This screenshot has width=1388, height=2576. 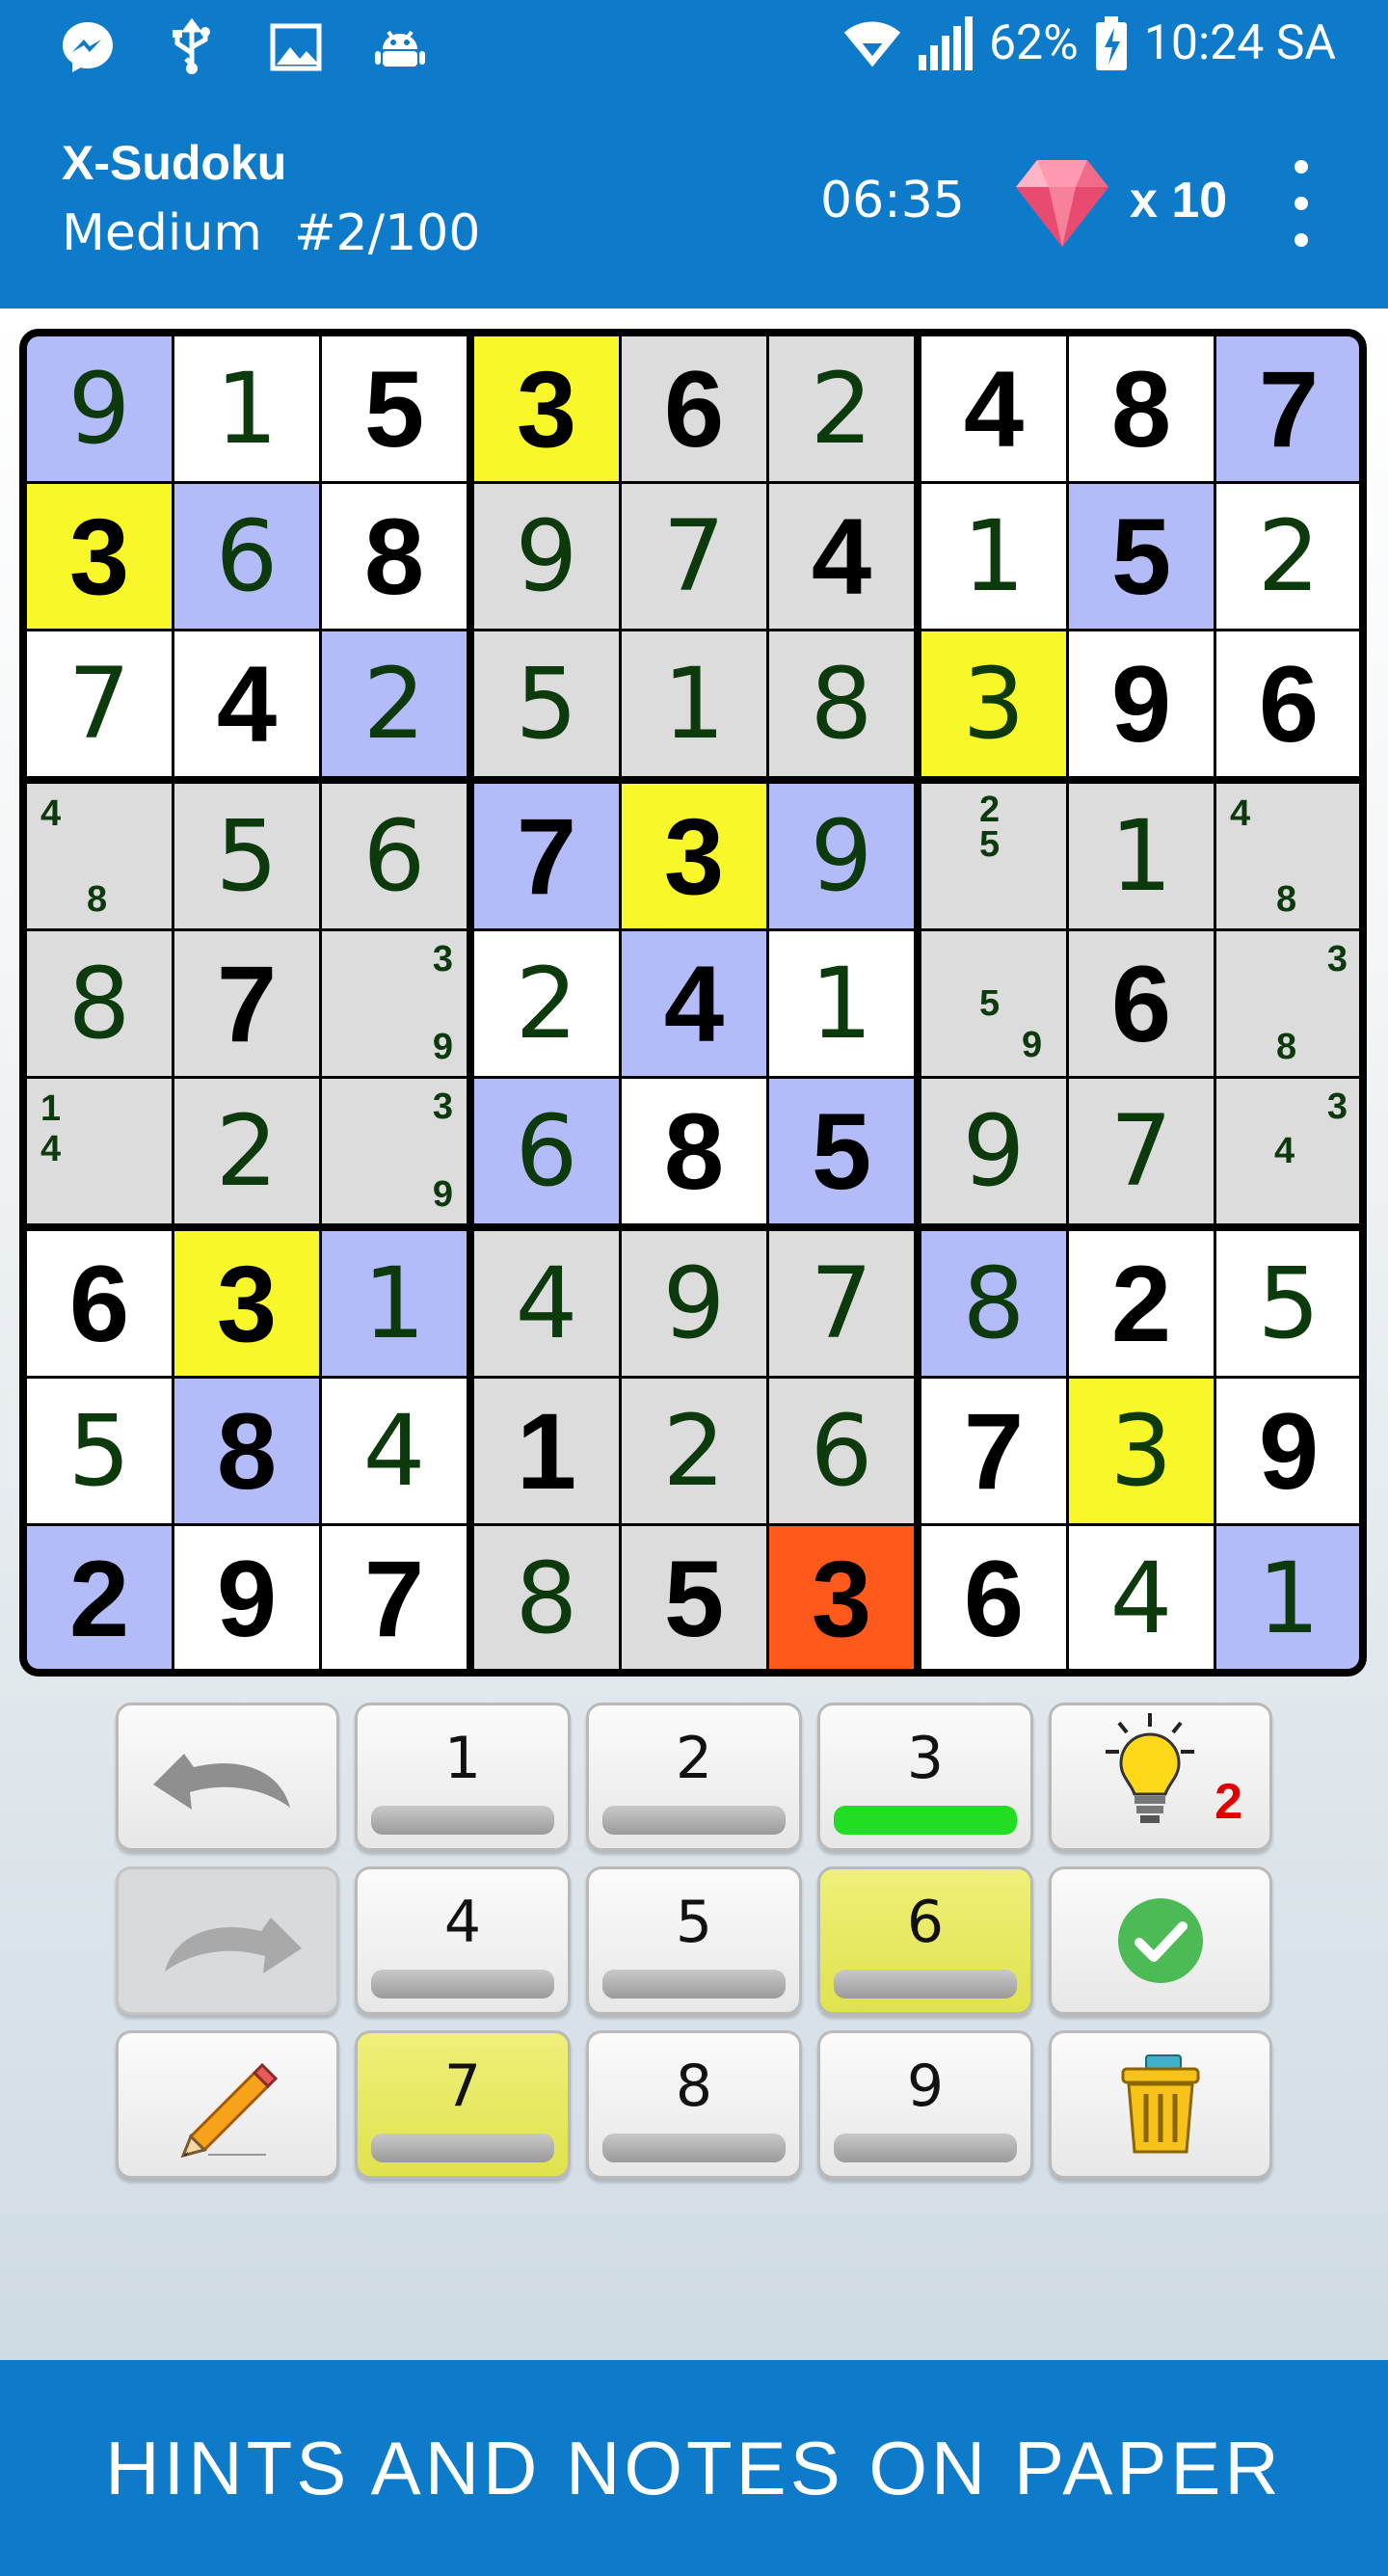 I want to click on cell-r6-c2: 2, so click(x=246, y=1151).